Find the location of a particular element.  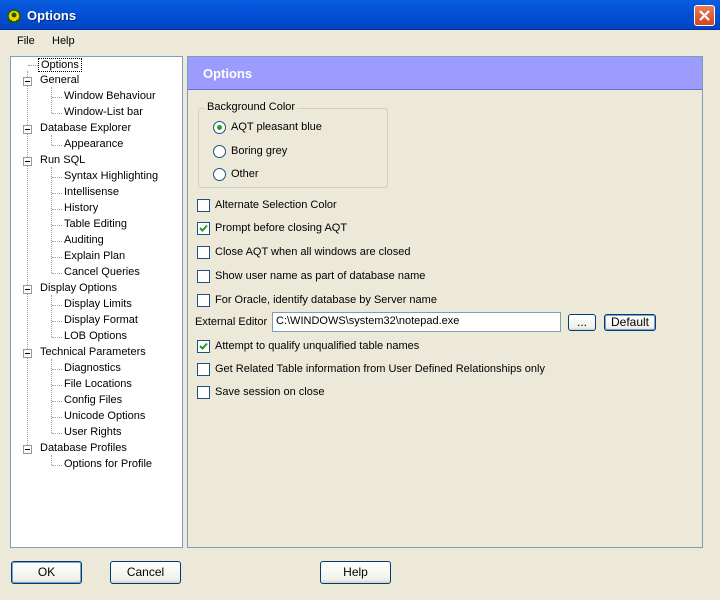

menu-file: File is located at coordinates (26, 41).